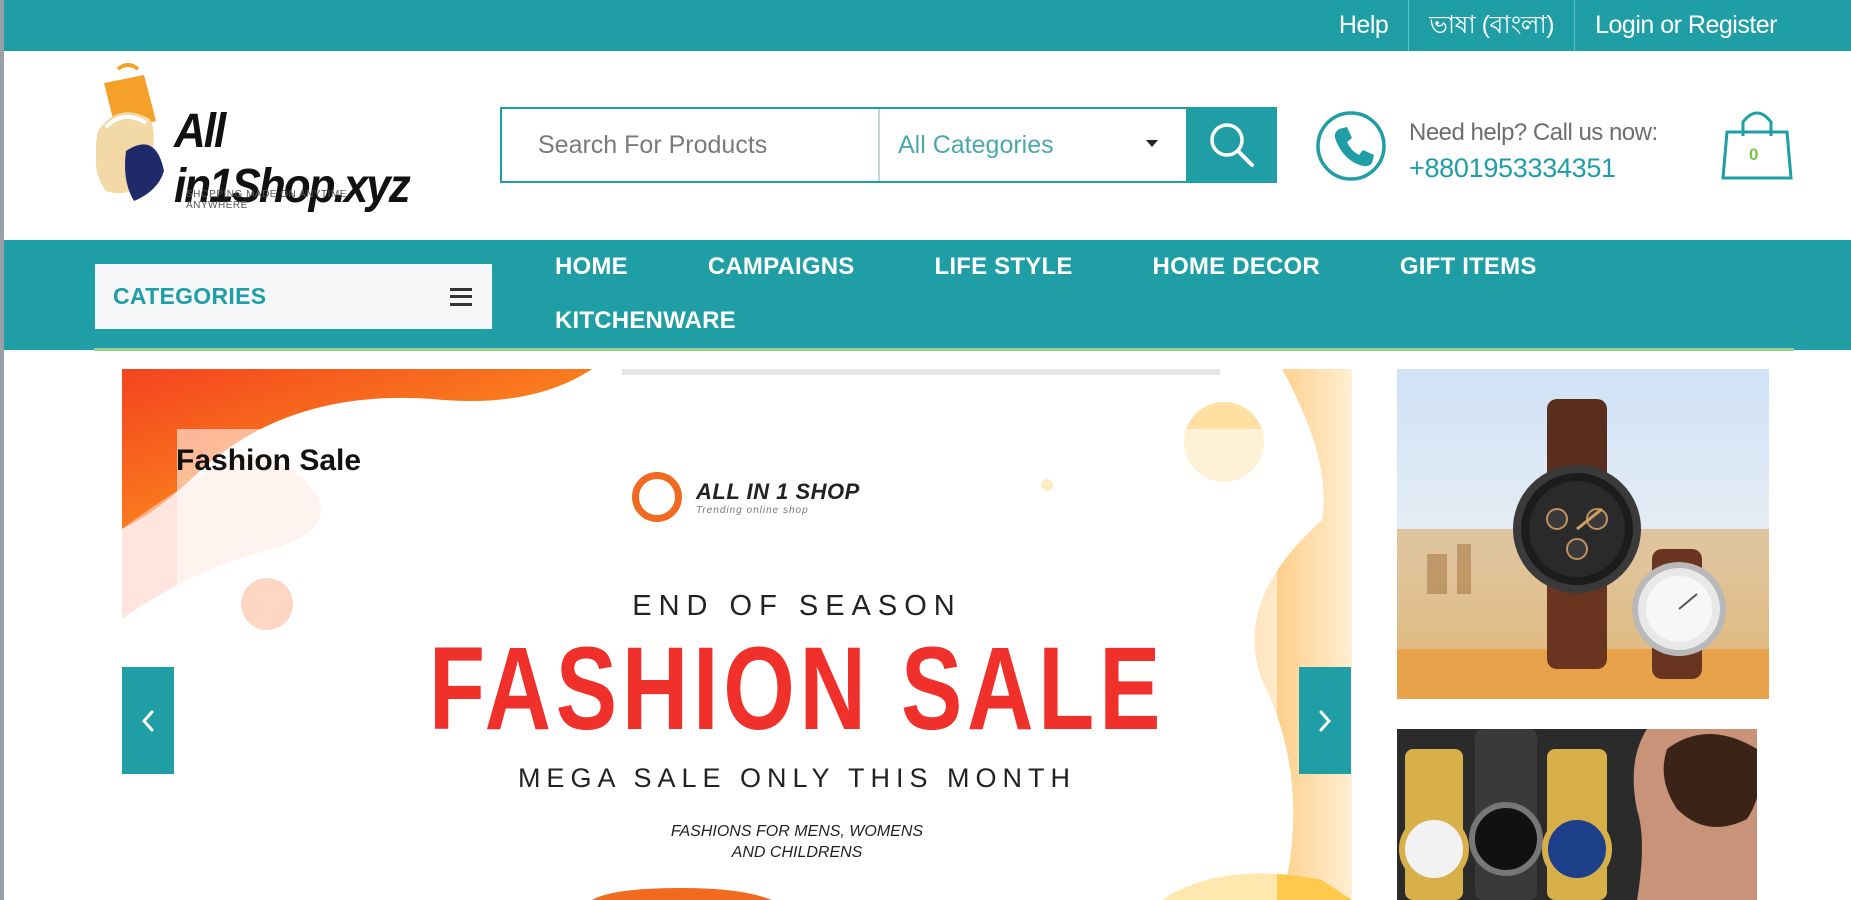 This screenshot has width=1851, height=900. Describe the element at coordinates (1004, 267) in the screenshot. I see `nav-item-life-style: LIFE STYLE` at that location.